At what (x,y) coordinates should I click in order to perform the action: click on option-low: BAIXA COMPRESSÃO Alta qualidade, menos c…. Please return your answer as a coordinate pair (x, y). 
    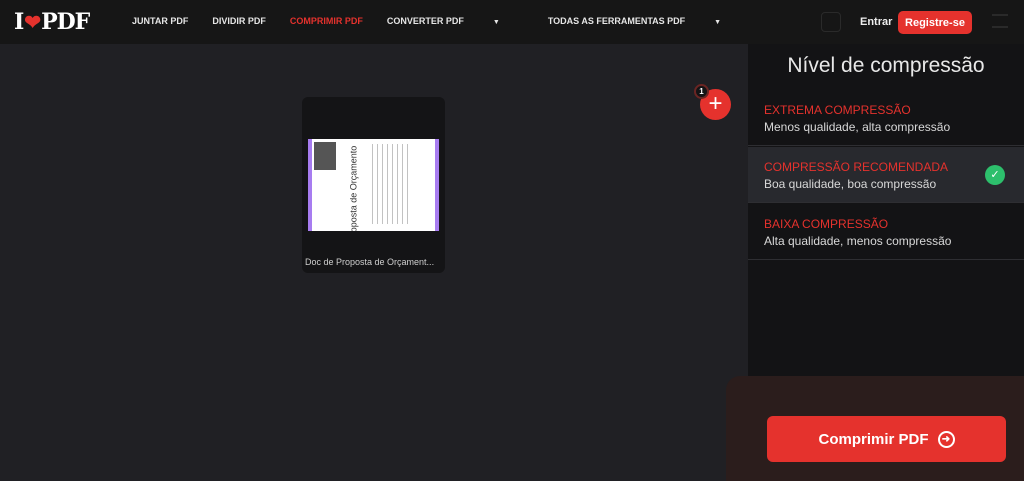
    Looking at the image, I should click on (886, 232).